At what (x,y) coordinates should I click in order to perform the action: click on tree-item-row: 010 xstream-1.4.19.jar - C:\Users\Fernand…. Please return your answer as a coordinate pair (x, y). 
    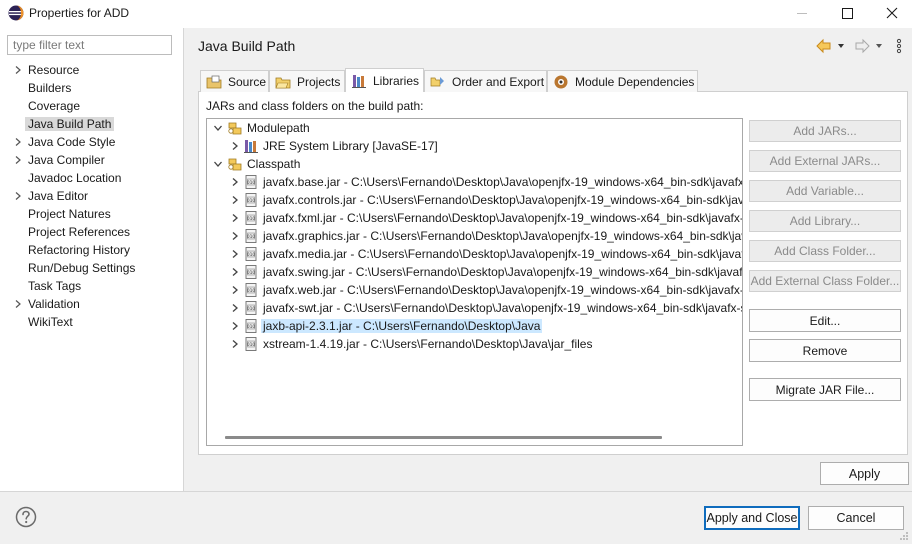
    Looking at the image, I should click on (474, 344).